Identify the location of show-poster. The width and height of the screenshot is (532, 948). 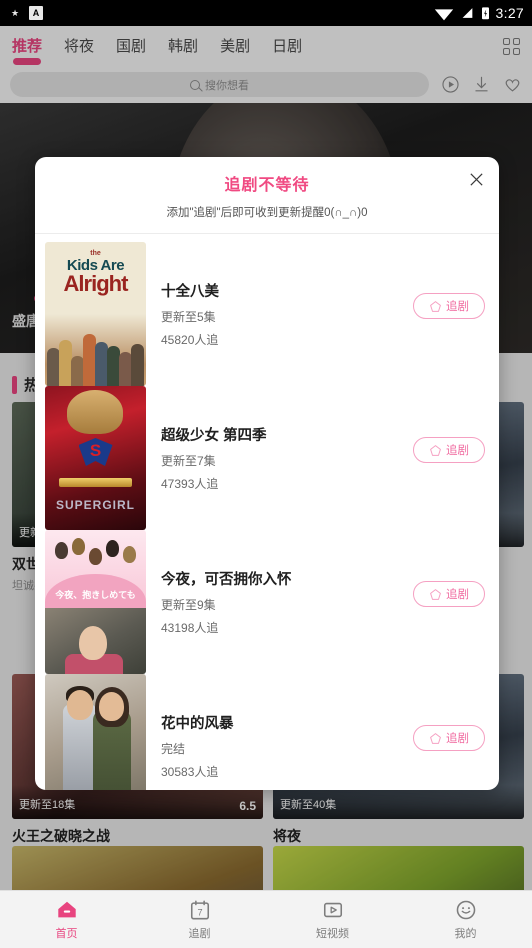
(95, 732).